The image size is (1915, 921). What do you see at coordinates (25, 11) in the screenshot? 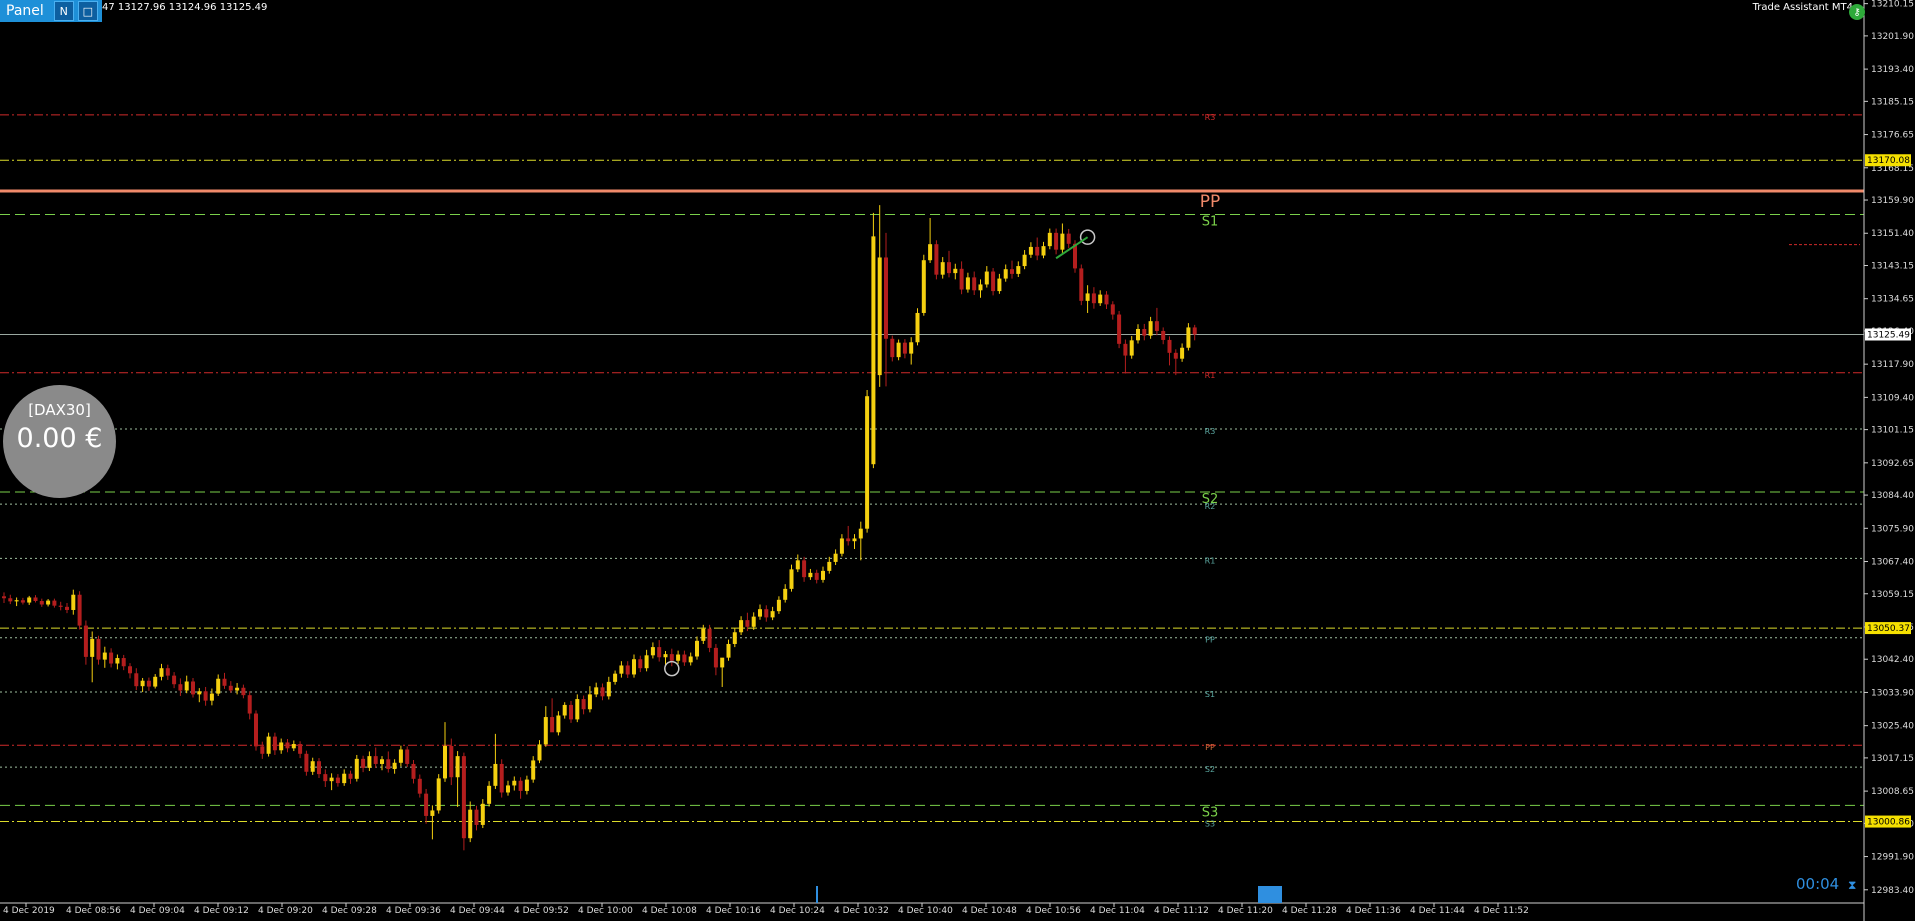
I see `panel-button: Panel` at bounding box center [25, 11].